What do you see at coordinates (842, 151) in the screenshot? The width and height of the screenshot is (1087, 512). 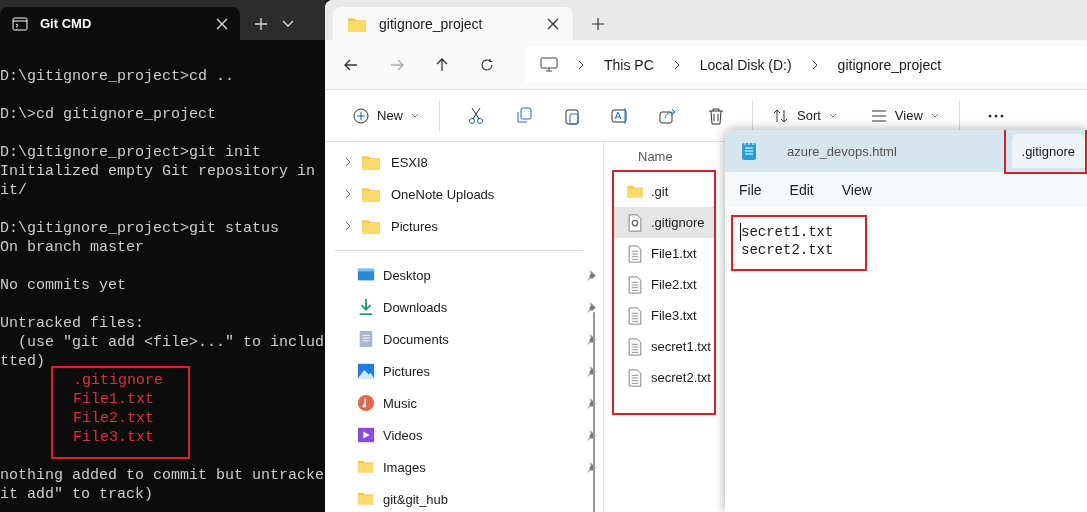 I see `notepad-tab: azure_devops.html` at bounding box center [842, 151].